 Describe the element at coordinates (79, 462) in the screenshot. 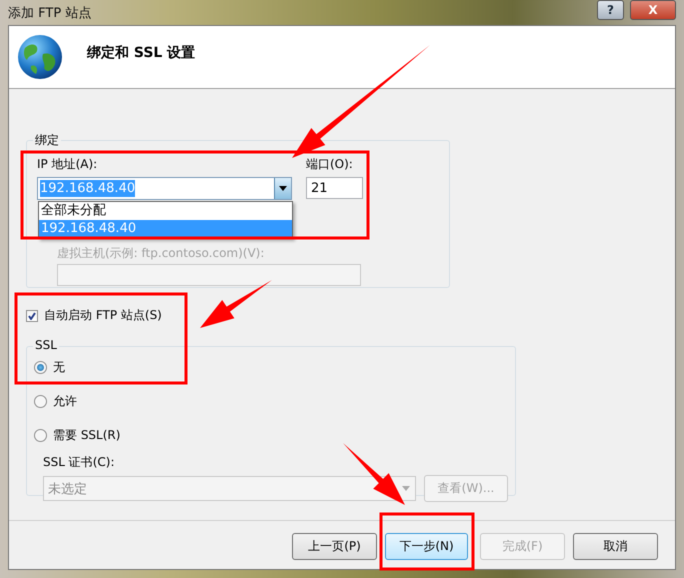

I see `field-label: SSL 证书(C):` at that location.